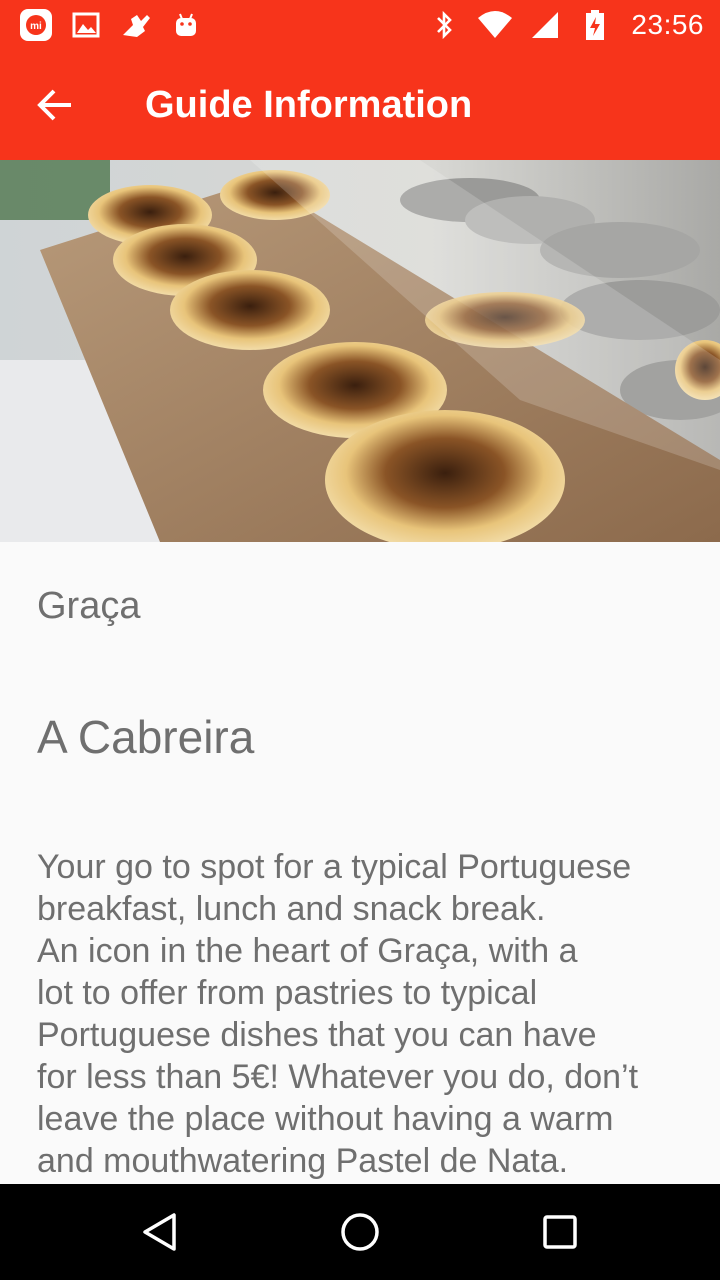  I want to click on guide-place-name: A Cabreira, so click(146, 737).